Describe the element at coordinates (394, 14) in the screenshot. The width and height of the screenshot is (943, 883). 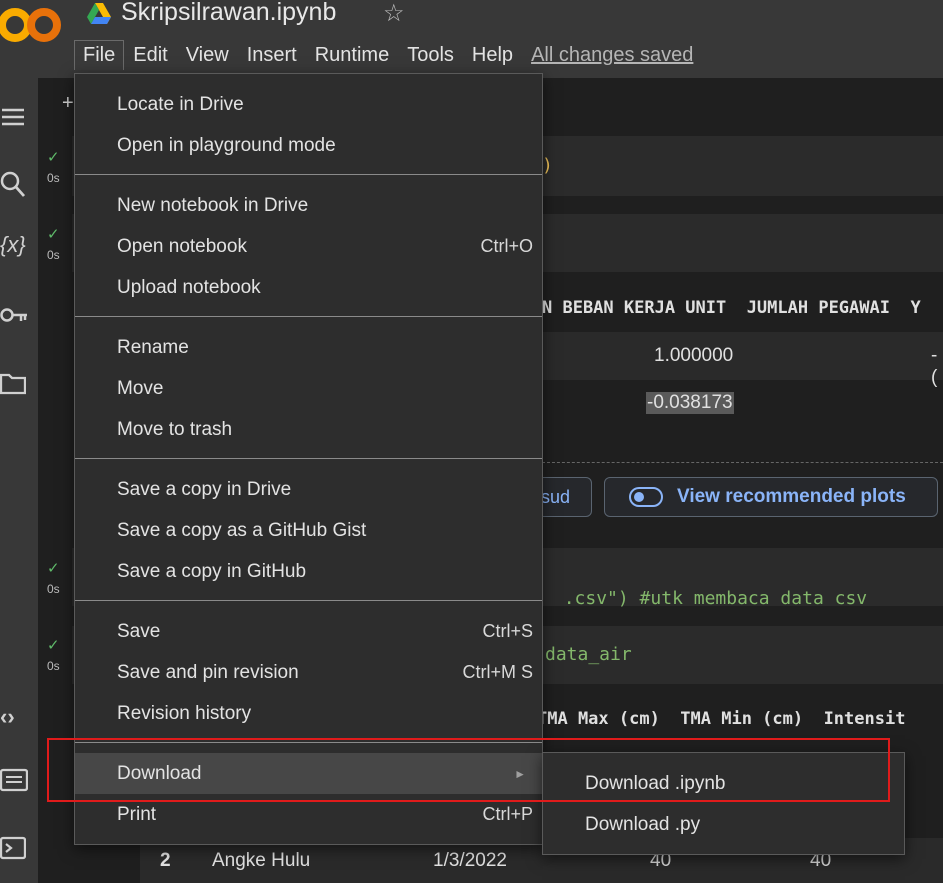
I see `star-icon: ☆` at that location.